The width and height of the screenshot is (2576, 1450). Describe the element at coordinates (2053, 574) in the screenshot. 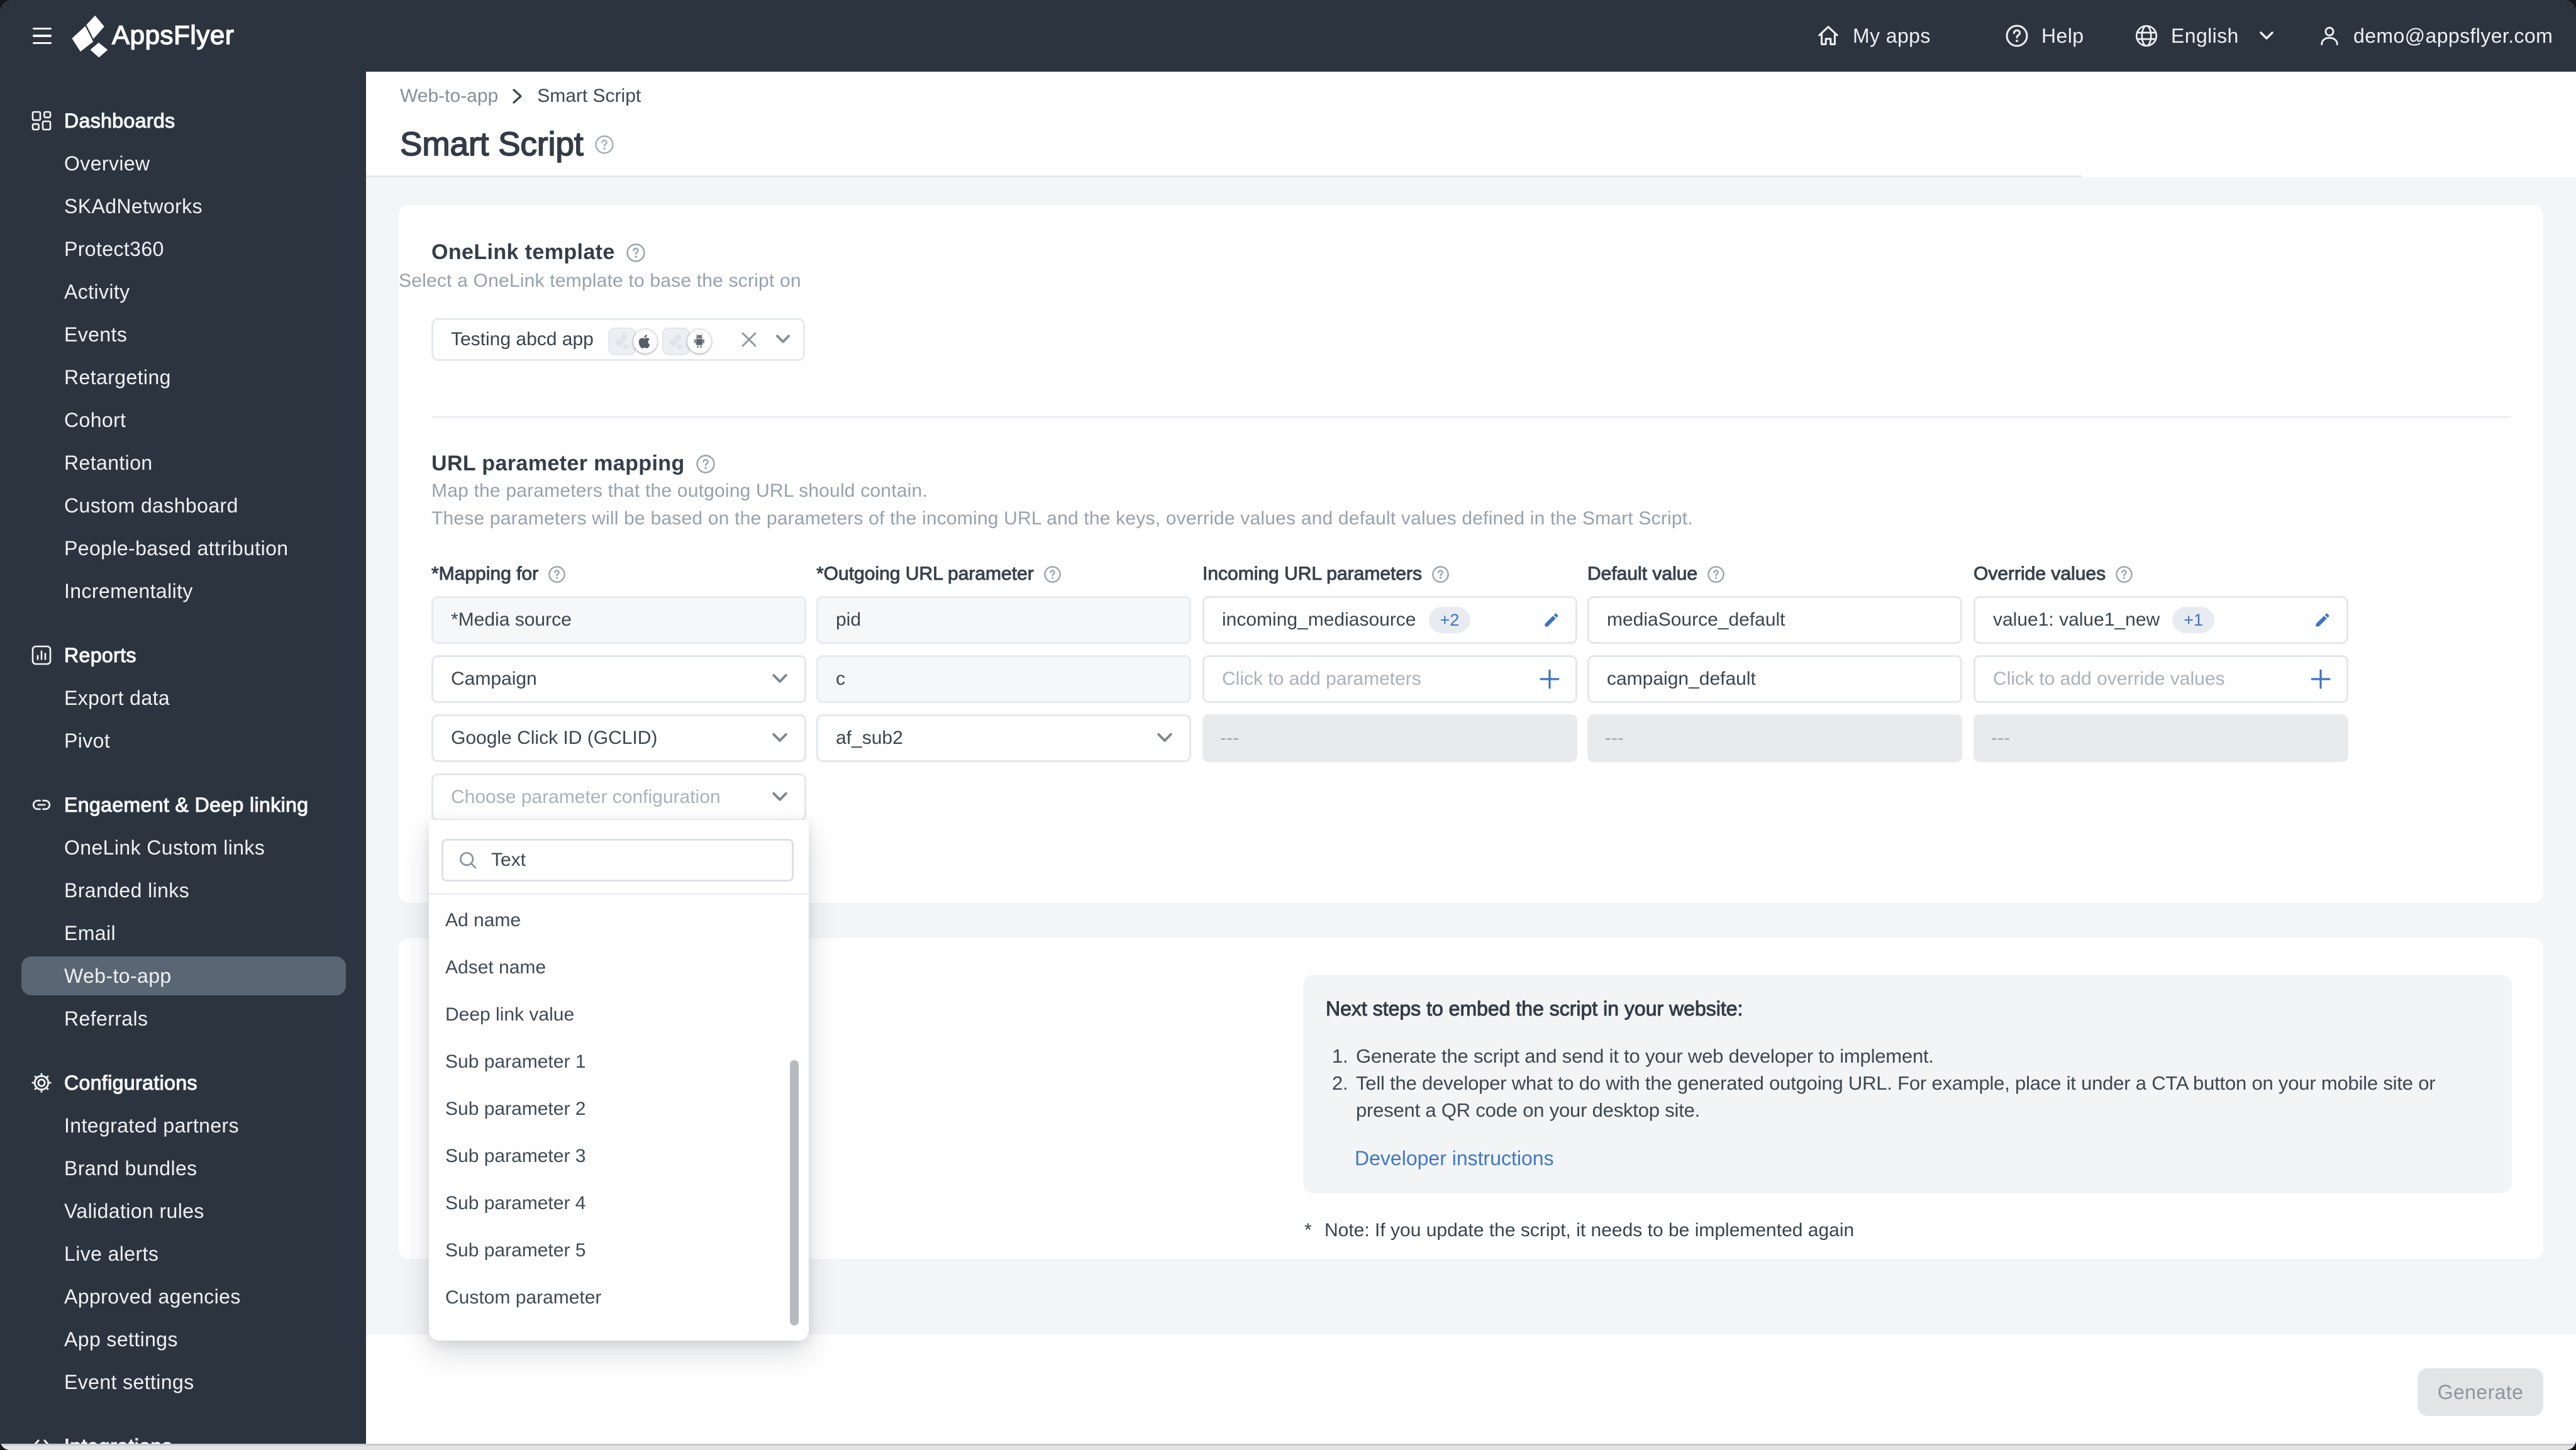

I see `column-header-override: Override values` at that location.